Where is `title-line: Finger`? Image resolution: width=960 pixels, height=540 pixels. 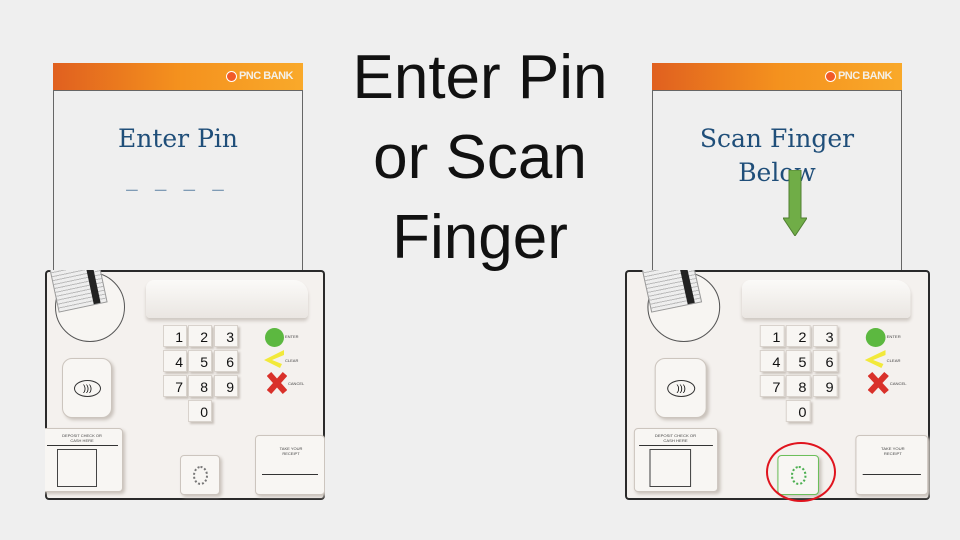 title-line: Finger is located at coordinates (480, 237).